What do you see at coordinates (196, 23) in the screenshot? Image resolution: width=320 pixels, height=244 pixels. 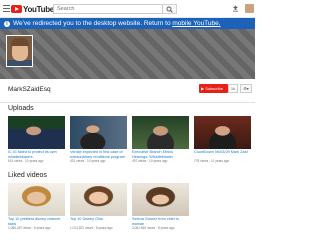 I see `mobile-youtube-link: mobile YouTube.` at bounding box center [196, 23].